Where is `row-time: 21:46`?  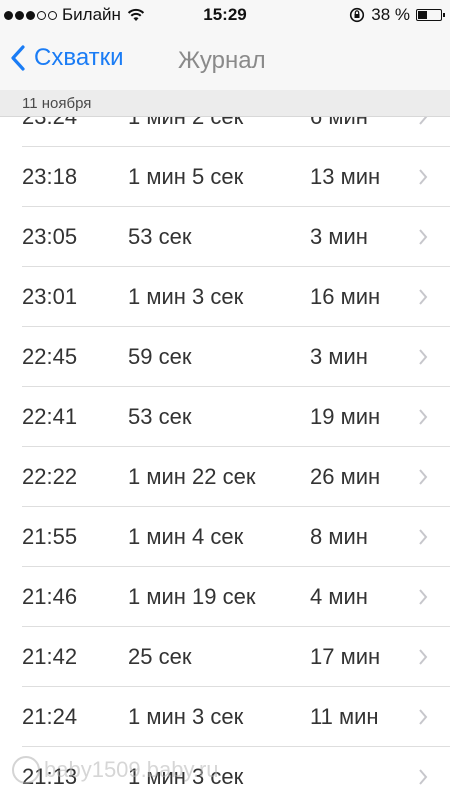 row-time: 21:46 is located at coordinates (50, 596).